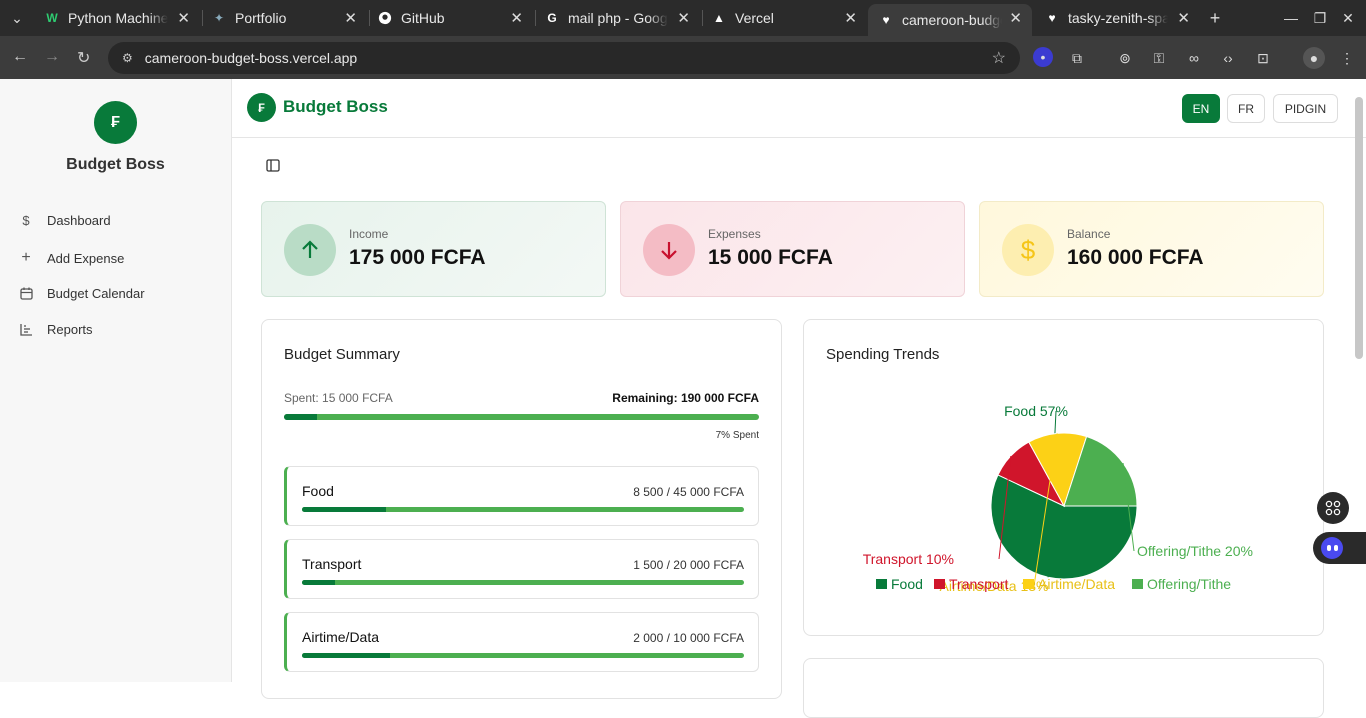  Describe the element at coordinates (1359, 228) in the screenshot. I see `page-scrollbar` at that location.